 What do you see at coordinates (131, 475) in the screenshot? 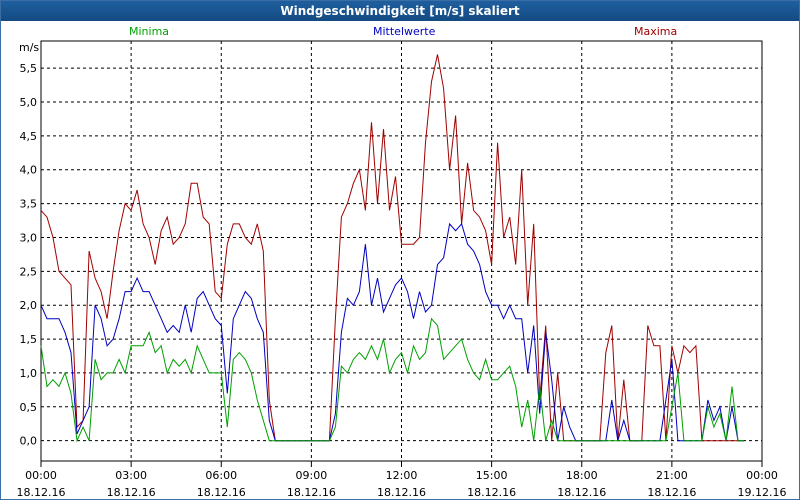
I see `x-tick-label-time: 03:00` at bounding box center [131, 475].